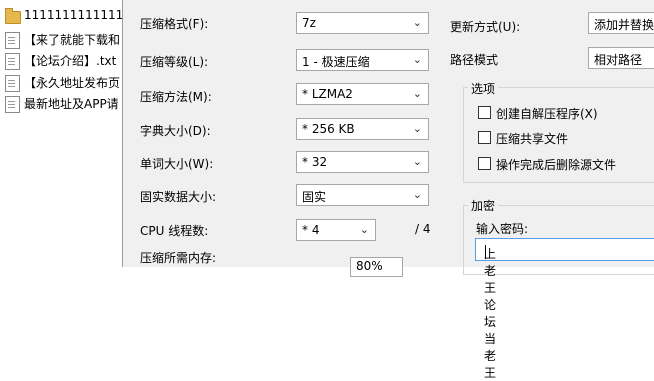  I want to click on word-size-value: * 32, so click(315, 162).